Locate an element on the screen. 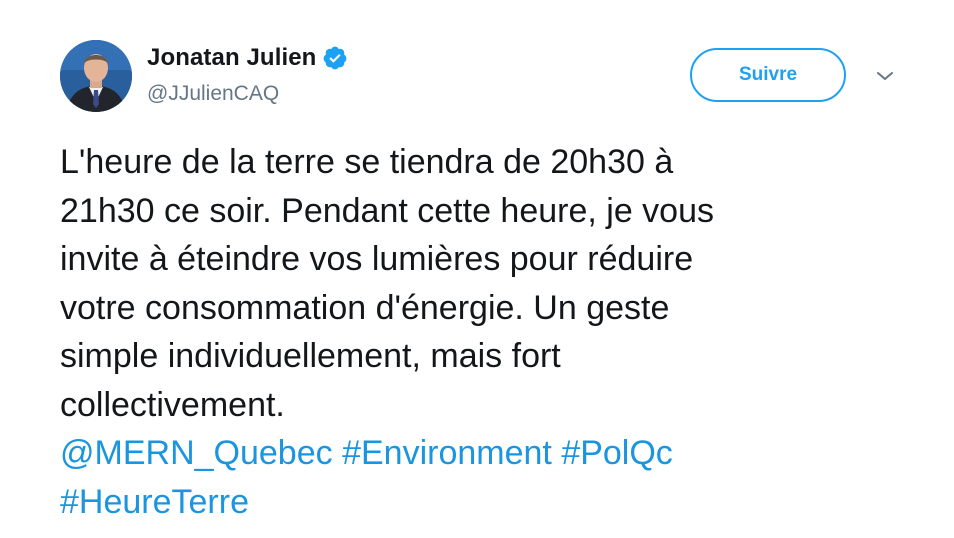 The height and width of the screenshot is (538, 954). hashtag-link: #Environment is located at coordinates (447, 453).